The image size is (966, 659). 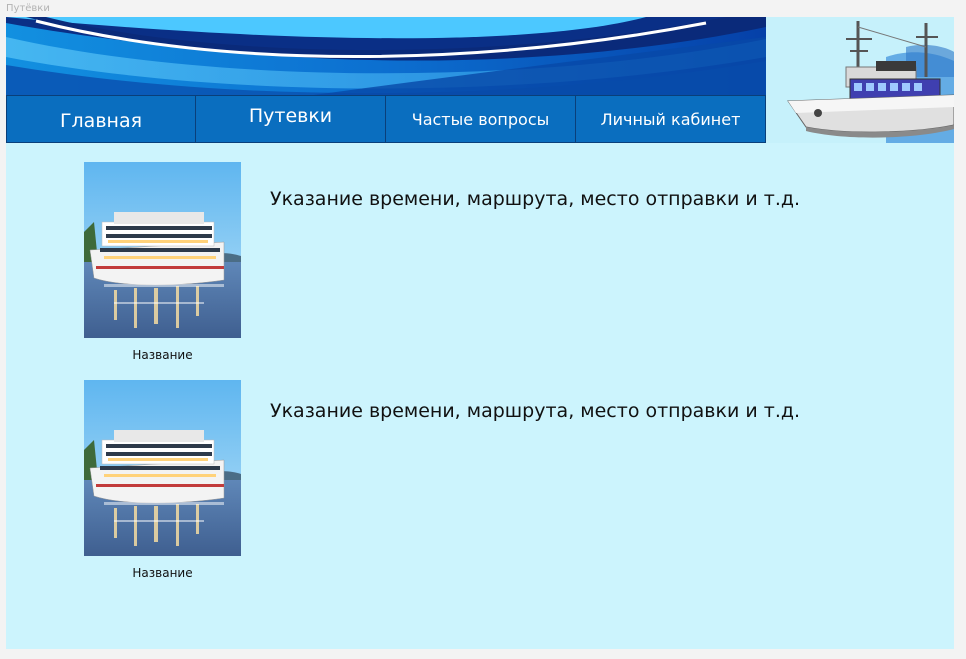 I want to click on nav-item-label: Личный кабинет, so click(x=670, y=119).